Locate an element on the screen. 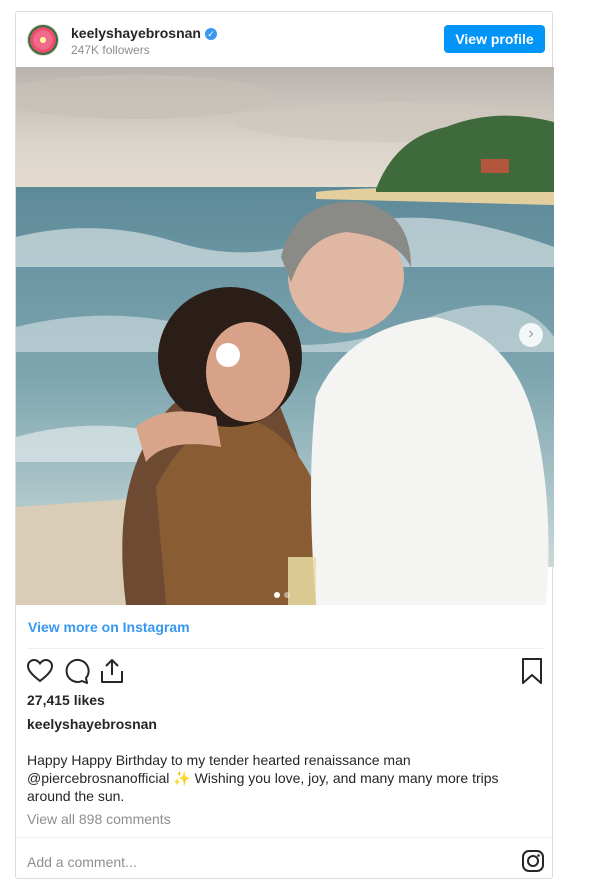 The width and height of the screenshot is (590, 892). share-icon is located at coordinates (112, 671).